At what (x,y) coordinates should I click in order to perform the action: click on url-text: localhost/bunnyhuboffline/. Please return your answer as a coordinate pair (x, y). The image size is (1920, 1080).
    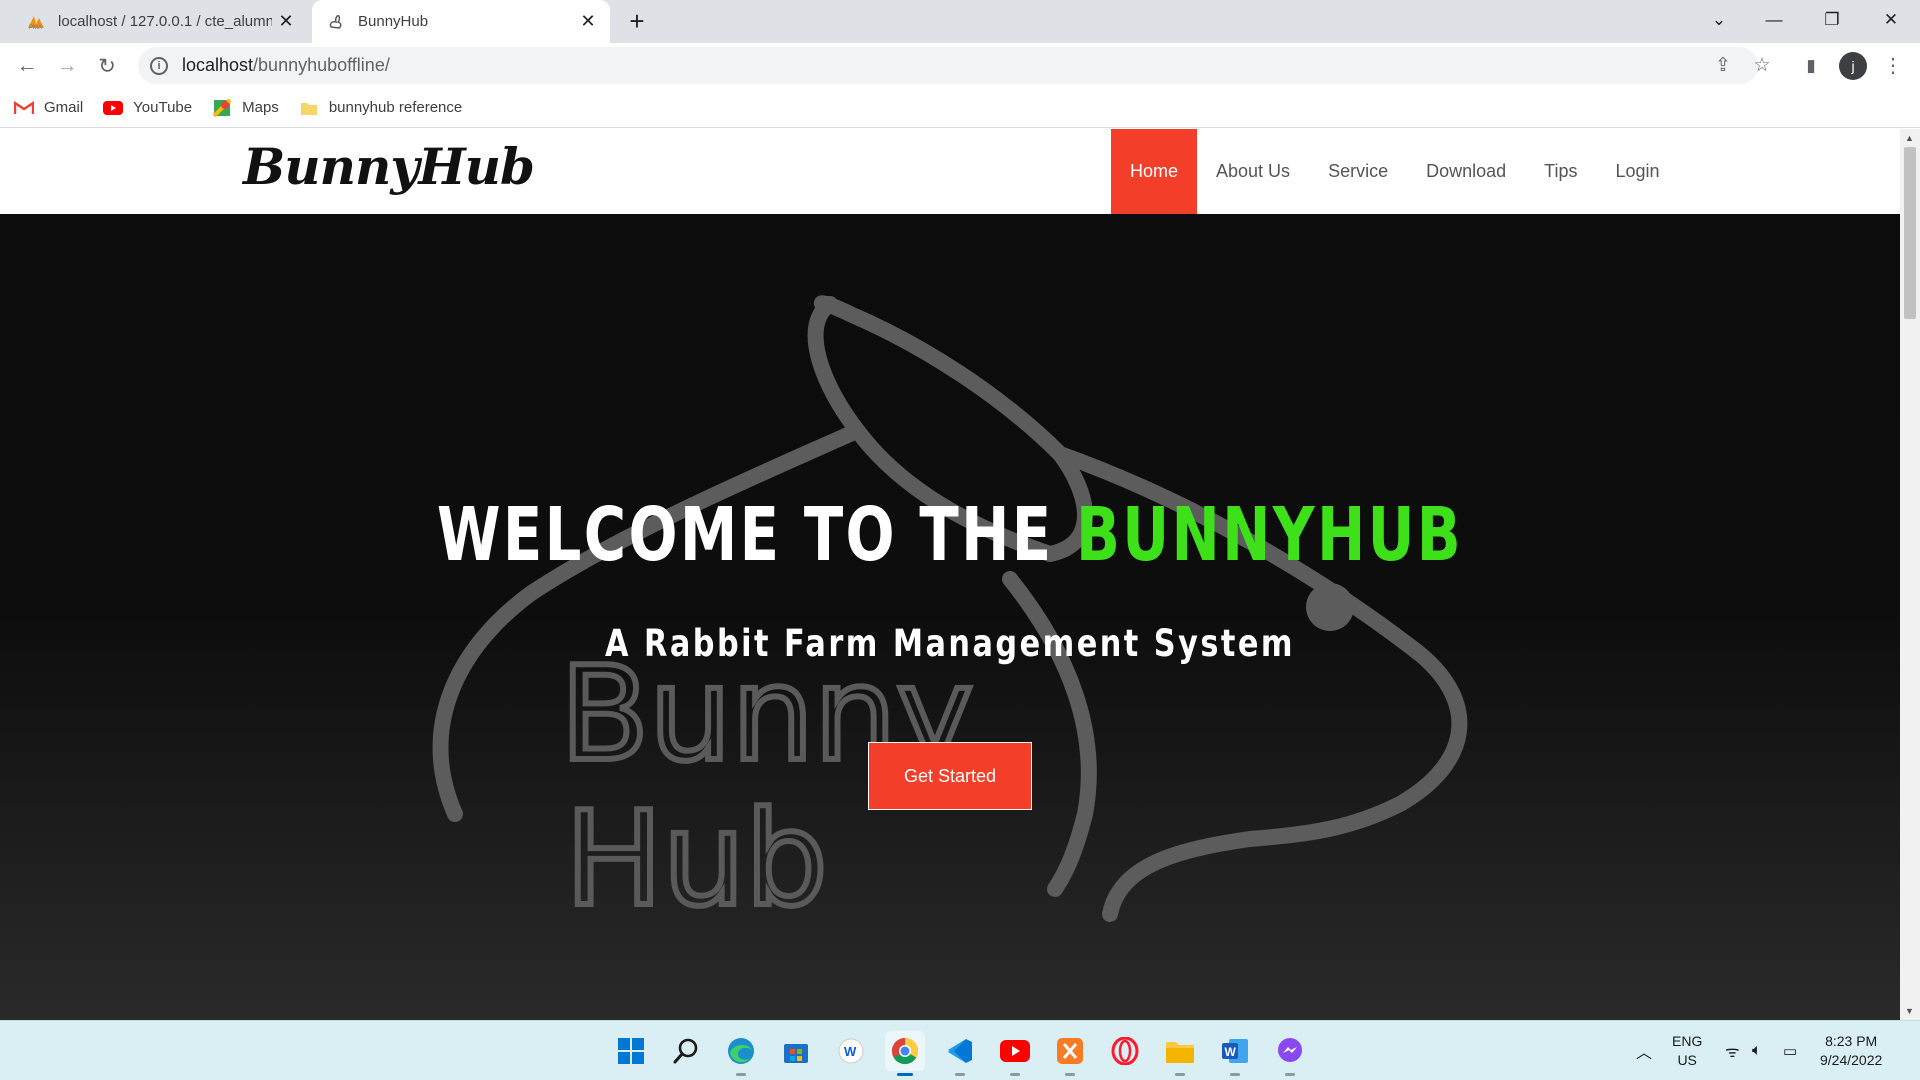
    Looking at the image, I should click on (286, 65).